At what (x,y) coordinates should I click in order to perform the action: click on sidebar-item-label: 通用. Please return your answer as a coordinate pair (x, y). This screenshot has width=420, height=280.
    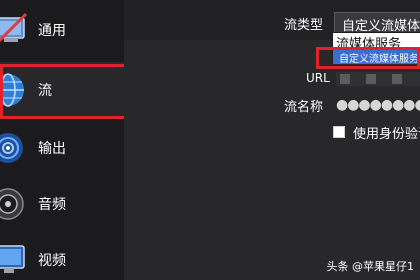
    Looking at the image, I should click on (52, 31).